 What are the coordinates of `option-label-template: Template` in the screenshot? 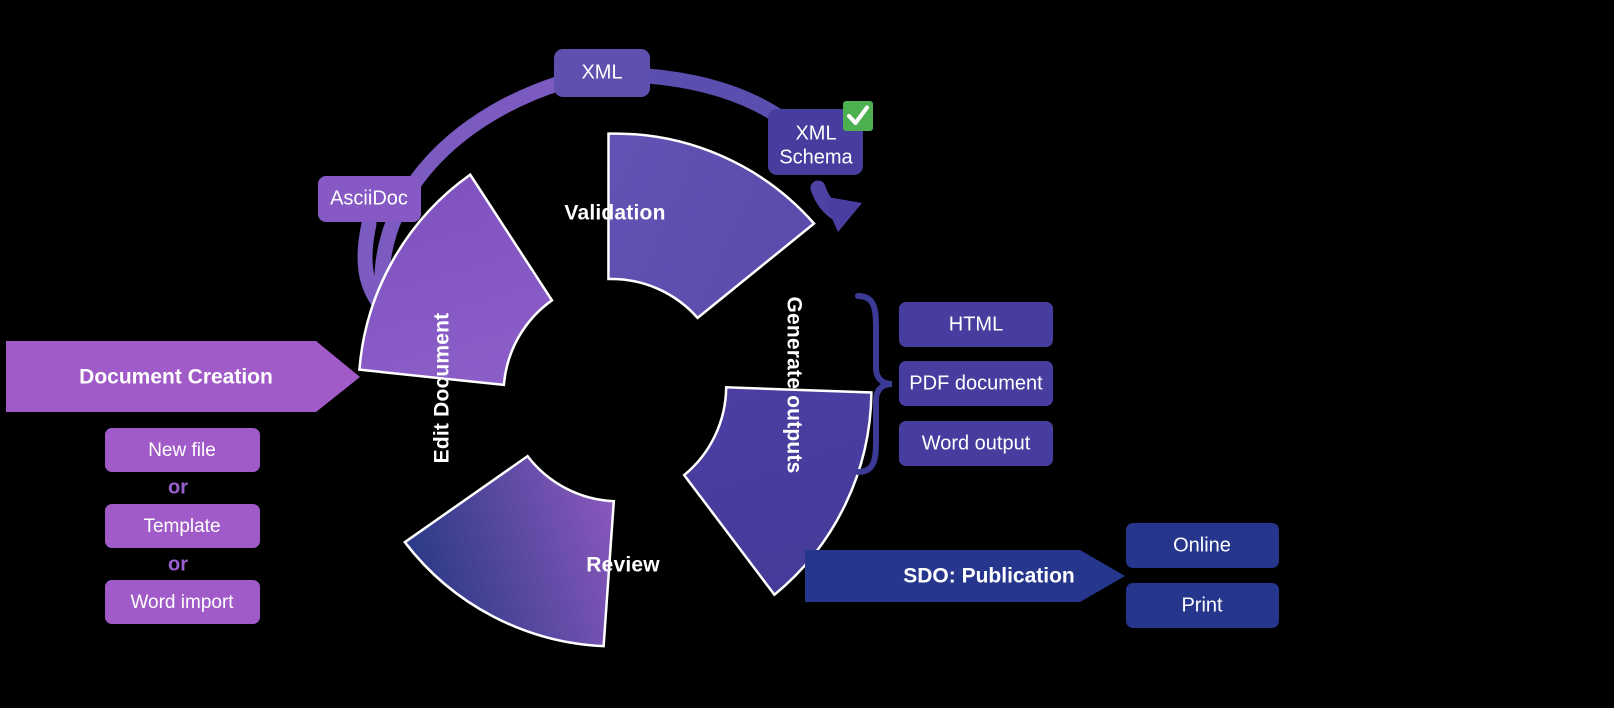 It's located at (181, 526).